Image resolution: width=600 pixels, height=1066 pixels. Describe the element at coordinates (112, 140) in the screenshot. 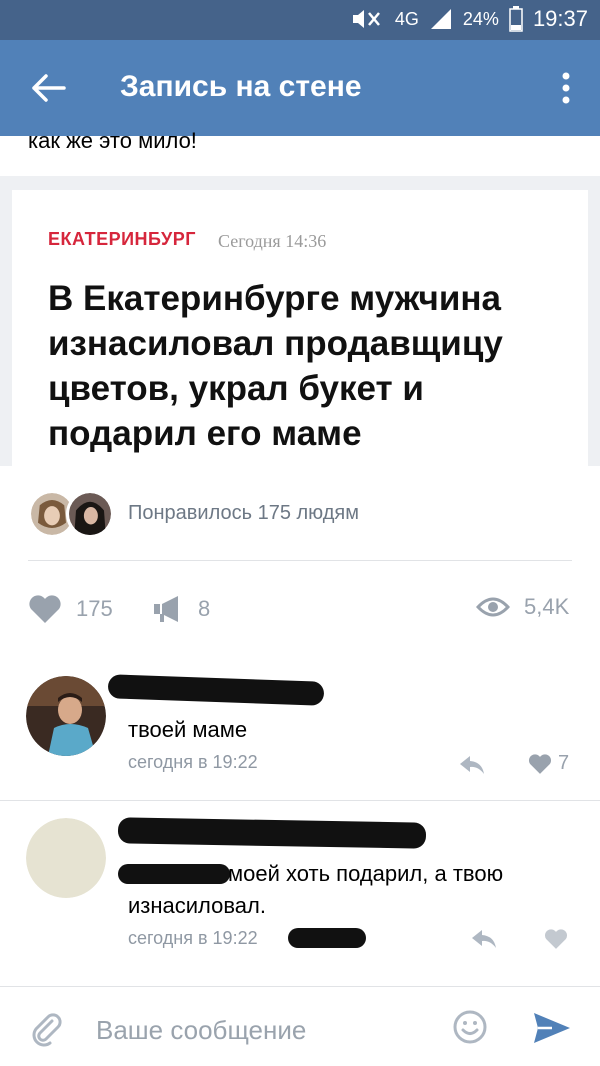

I see `post-text: как же это мило!` at that location.